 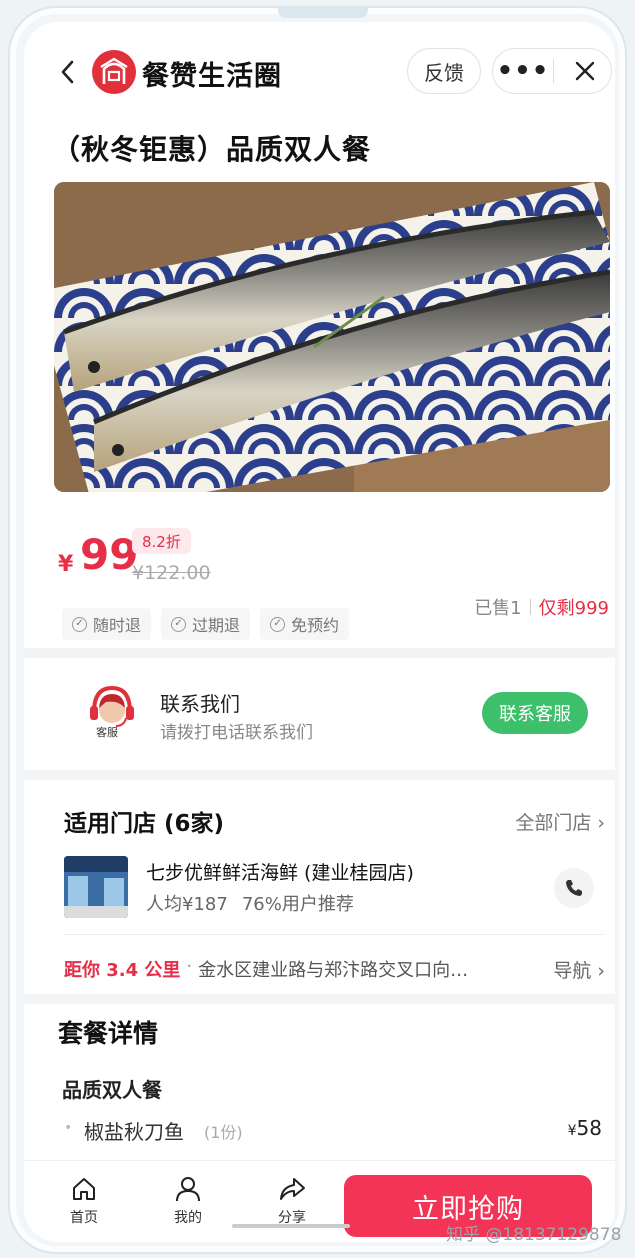 I want to click on item-quantity: (1份), so click(x=223, y=1132).